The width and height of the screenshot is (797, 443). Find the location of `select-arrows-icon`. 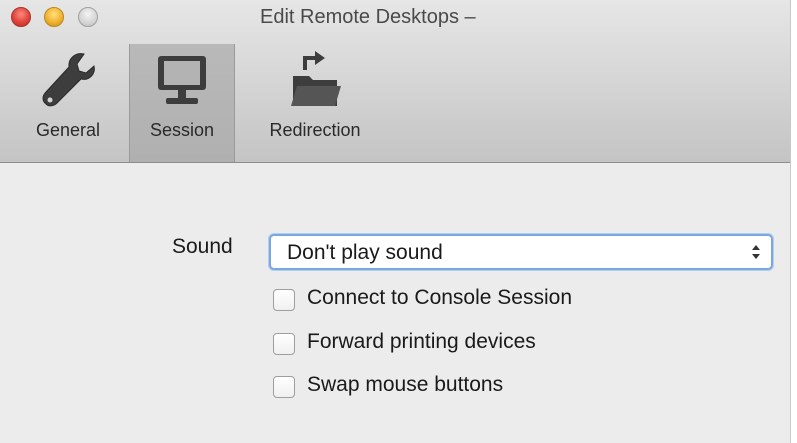

select-arrows-icon is located at coordinates (756, 252).